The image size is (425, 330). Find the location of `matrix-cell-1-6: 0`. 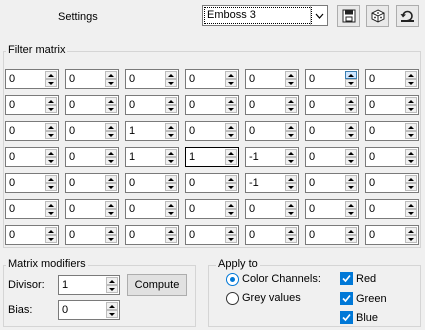

matrix-cell-1-6: 0 is located at coordinates (392, 105).